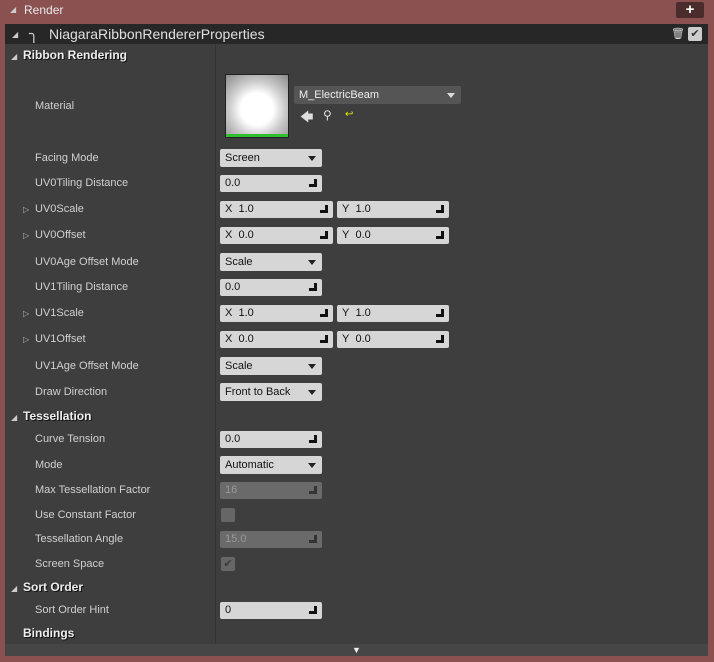  I want to click on use-constant-factor-checkbox, so click(228, 515).